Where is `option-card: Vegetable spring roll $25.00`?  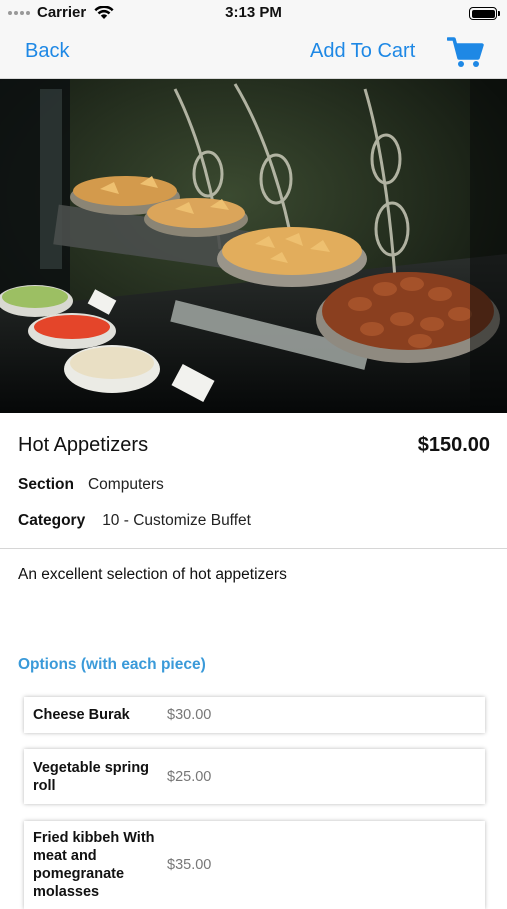 option-card: Vegetable spring roll $25.00 is located at coordinates (254, 776).